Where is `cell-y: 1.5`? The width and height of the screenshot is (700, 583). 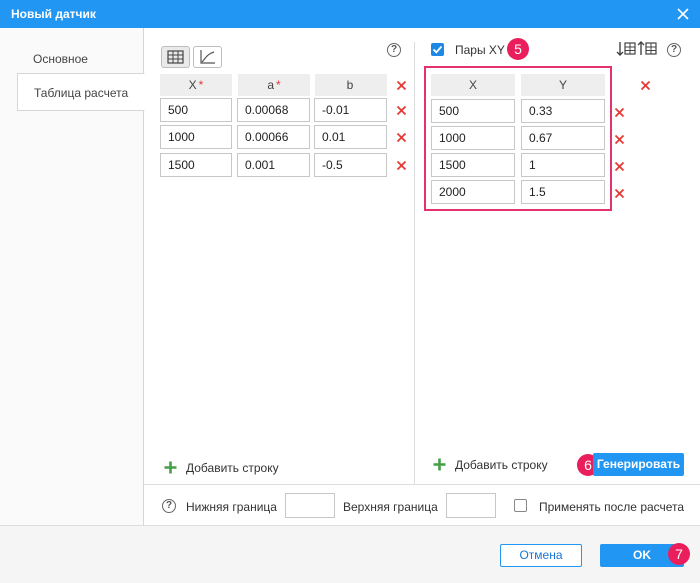 cell-y: 1.5 is located at coordinates (563, 192).